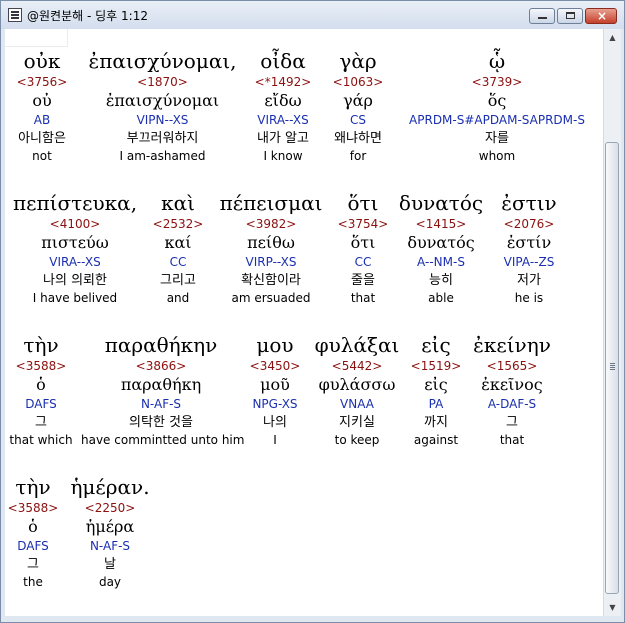  What do you see at coordinates (75, 225) in the screenshot?
I see `strong-number: <4100>` at bounding box center [75, 225].